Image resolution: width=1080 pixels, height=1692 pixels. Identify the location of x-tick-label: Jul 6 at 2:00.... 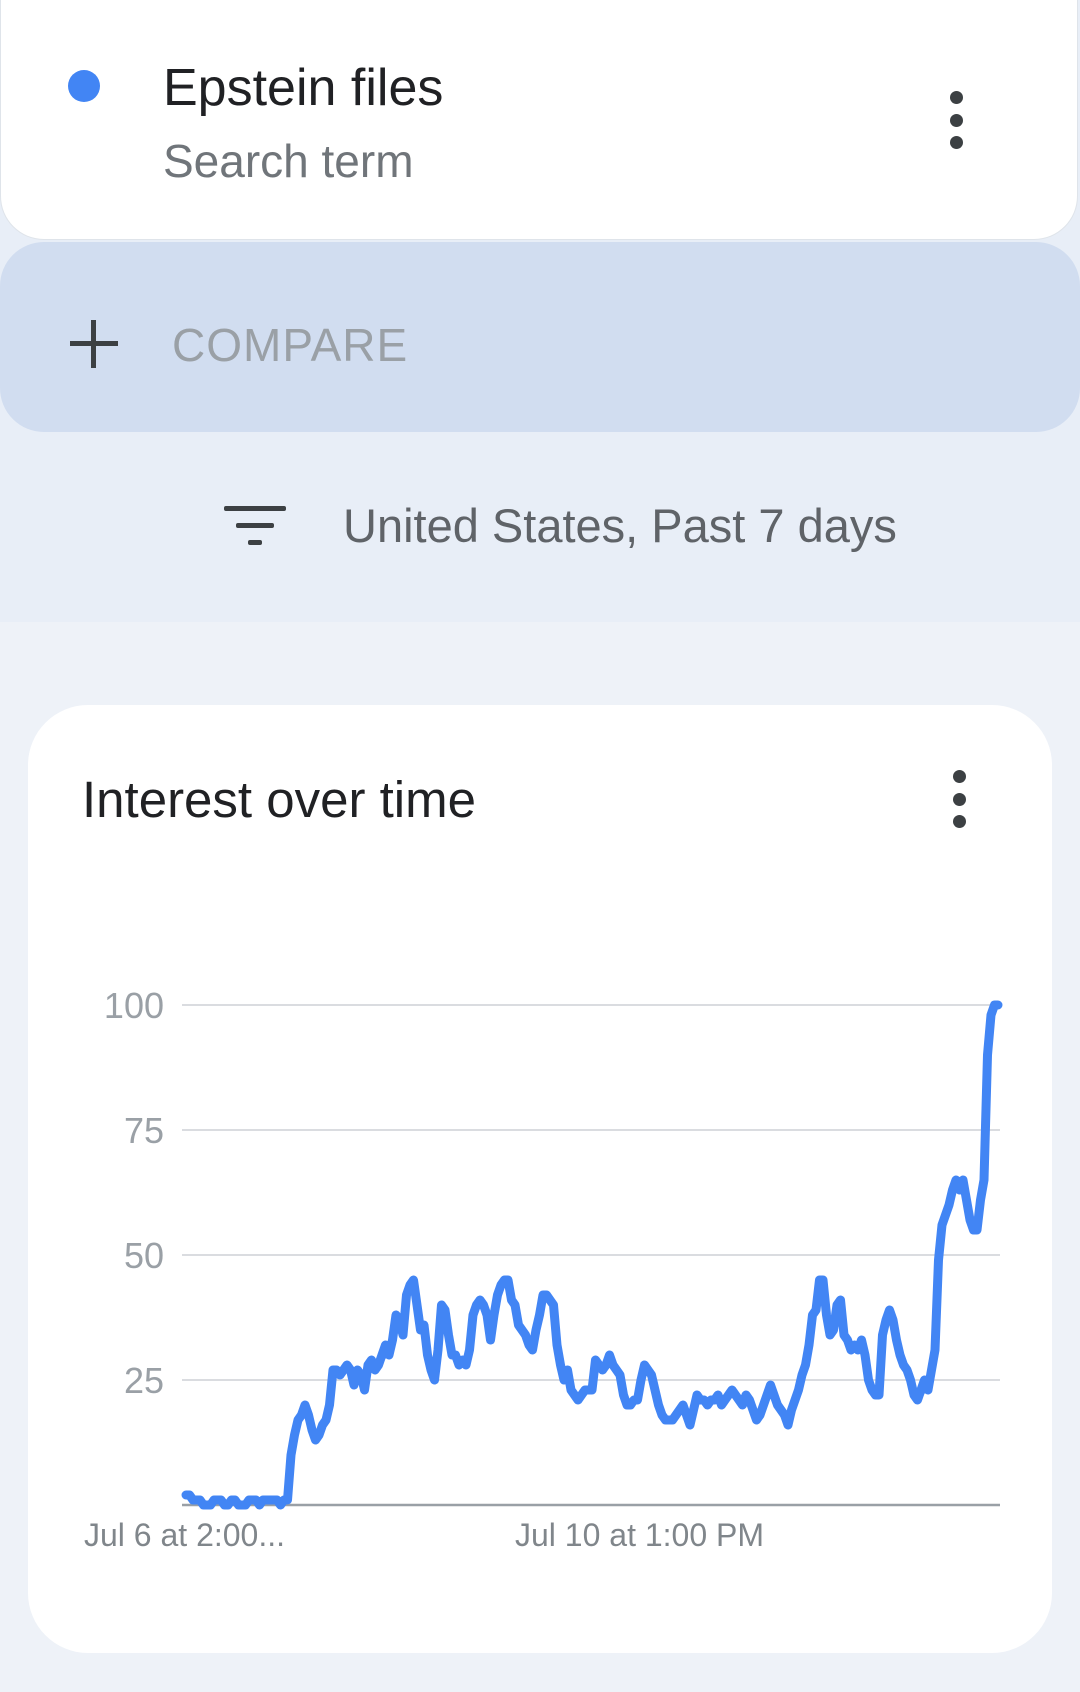
(184, 1535).